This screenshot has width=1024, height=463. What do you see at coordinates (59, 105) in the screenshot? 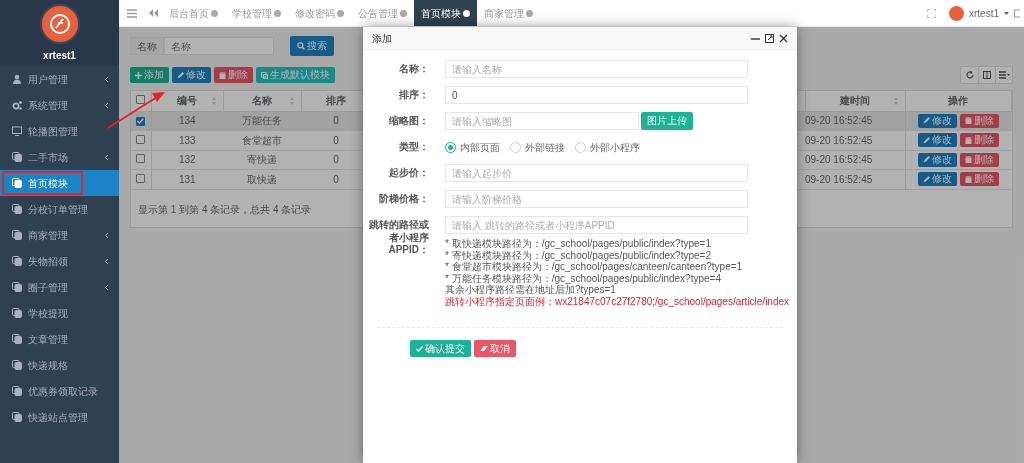
I see `sidebar-item: 系统管理` at bounding box center [59, 105].